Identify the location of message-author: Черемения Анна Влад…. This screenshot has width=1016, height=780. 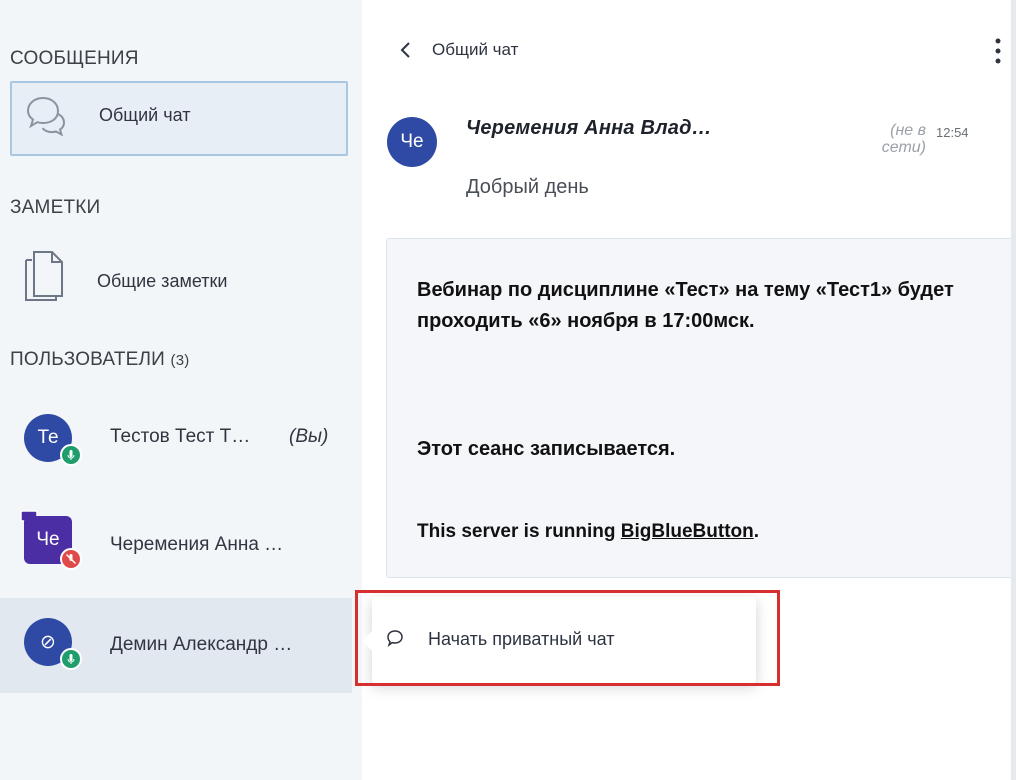
(589, 128).